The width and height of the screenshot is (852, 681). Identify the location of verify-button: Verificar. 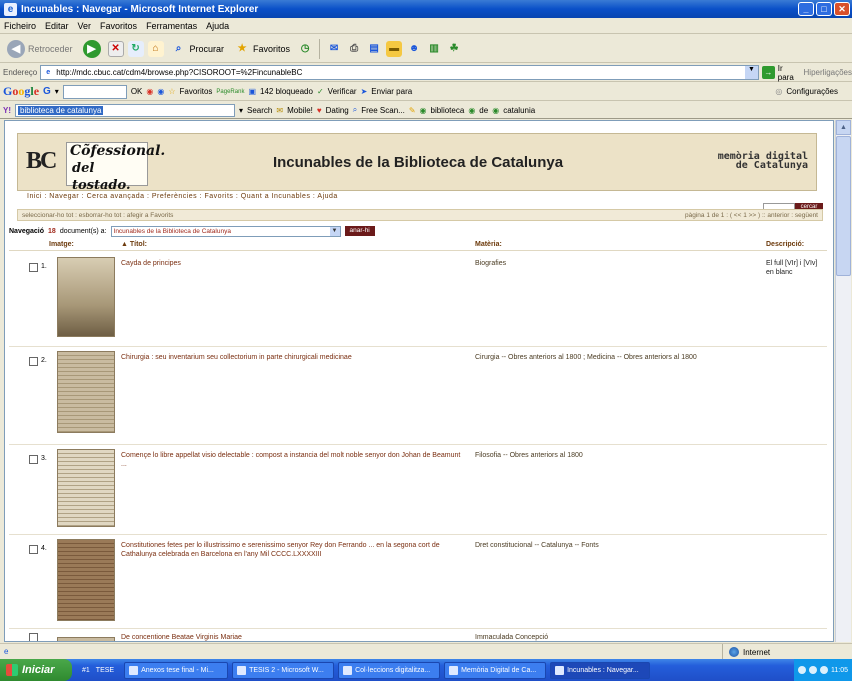
(342, 91).